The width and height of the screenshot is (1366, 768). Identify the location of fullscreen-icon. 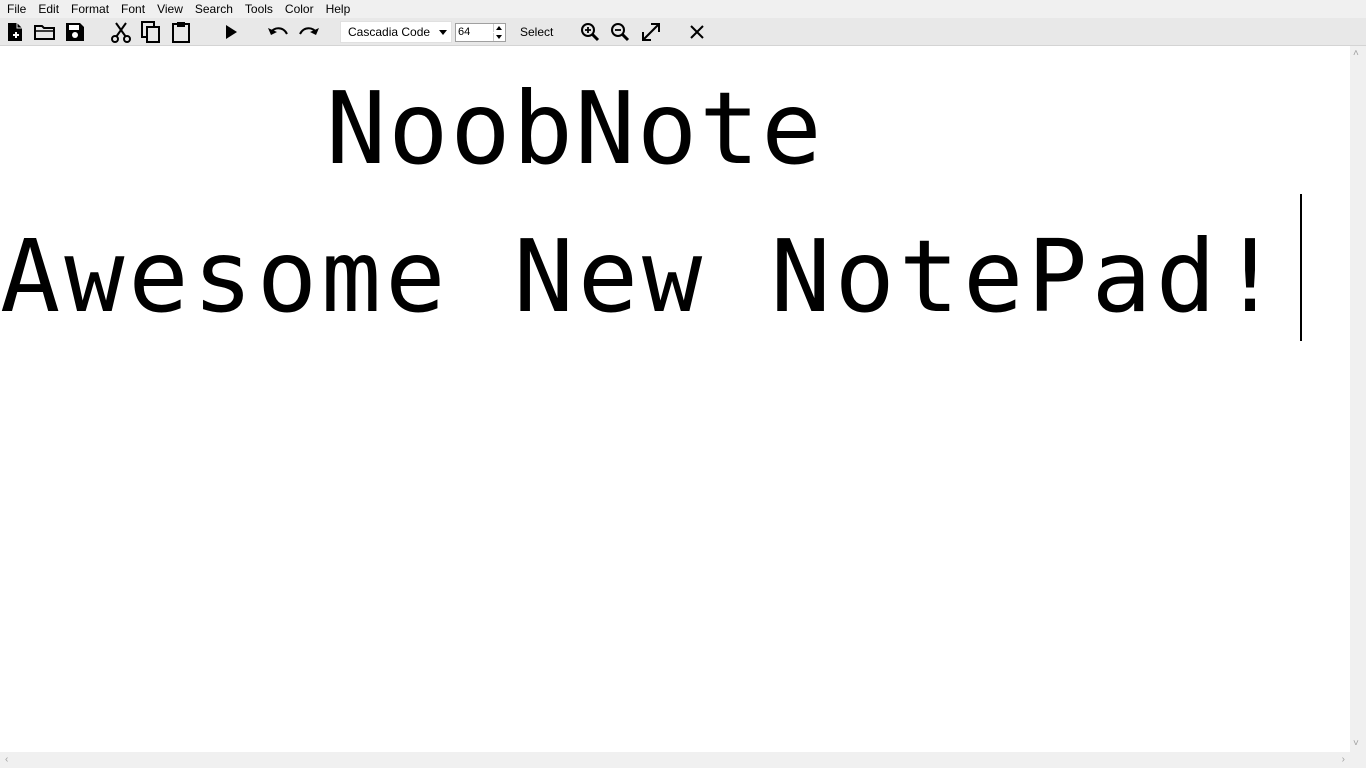
(651, 32).